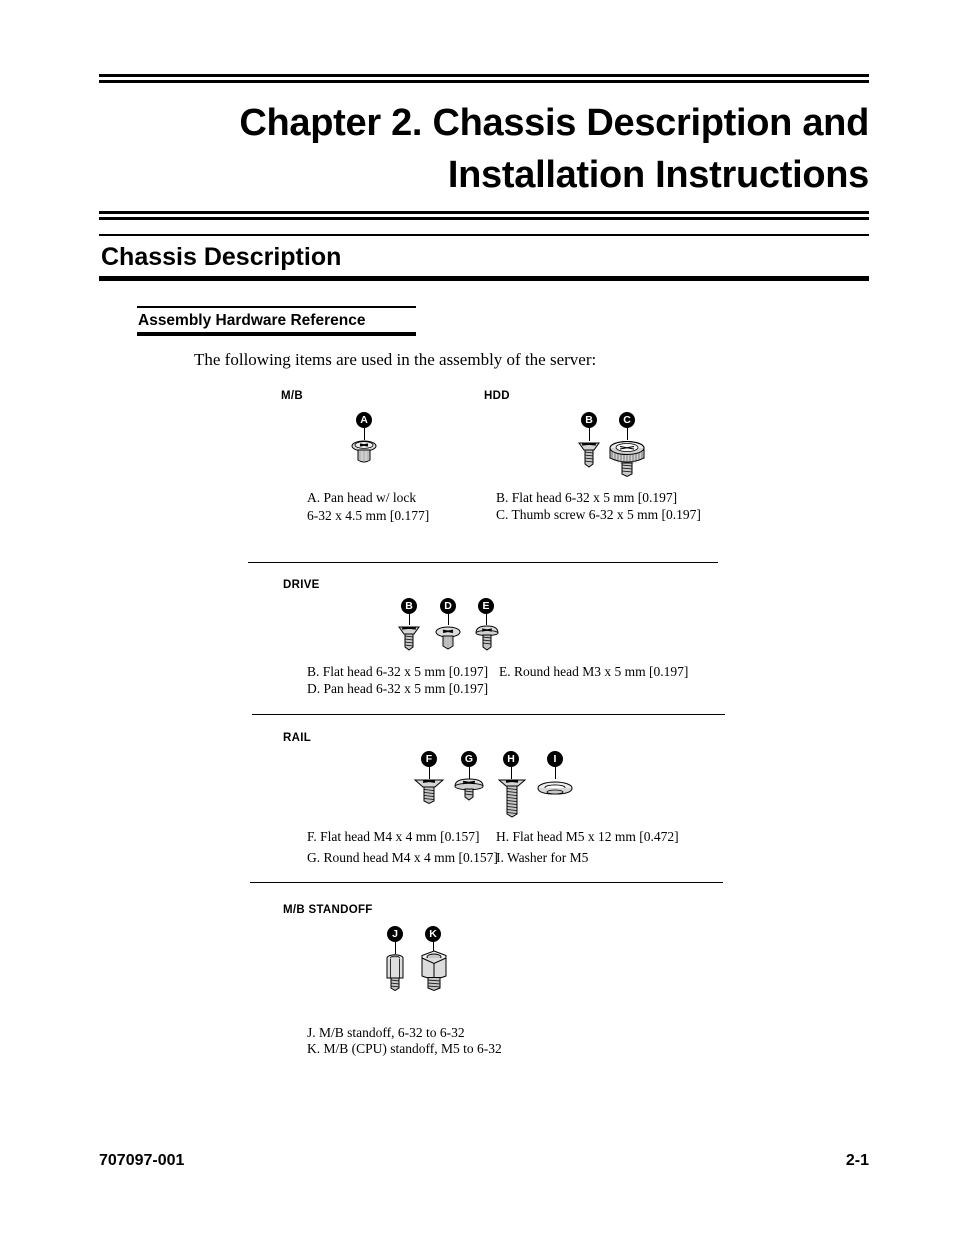  Describe the element at coordinates (598, 514) in the screenshot. I see `caption-hdd-c: C. Thumb screw 6-32 x 5 mm [0.197]` at that location.